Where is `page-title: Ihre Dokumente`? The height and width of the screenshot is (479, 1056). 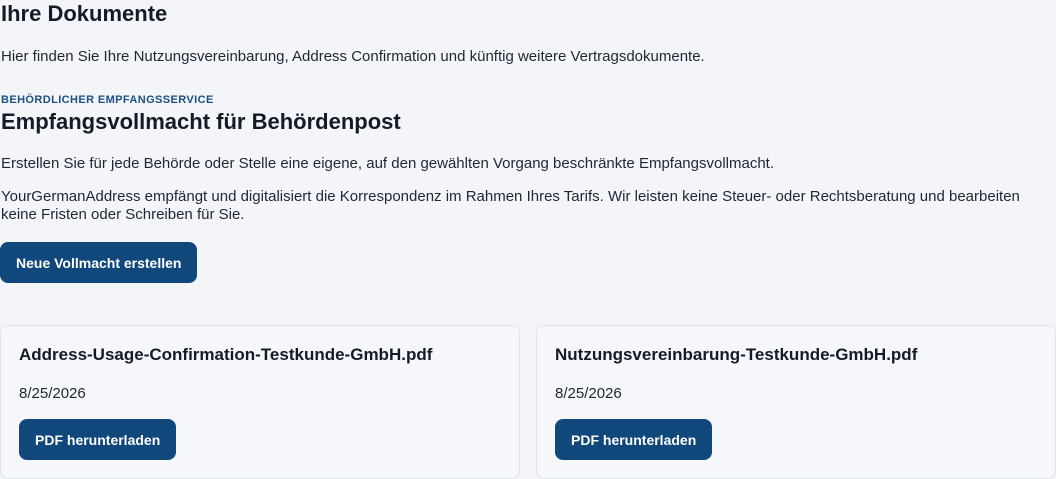
page-title: Ihre Dokumente is located at coordinates (84, 13).